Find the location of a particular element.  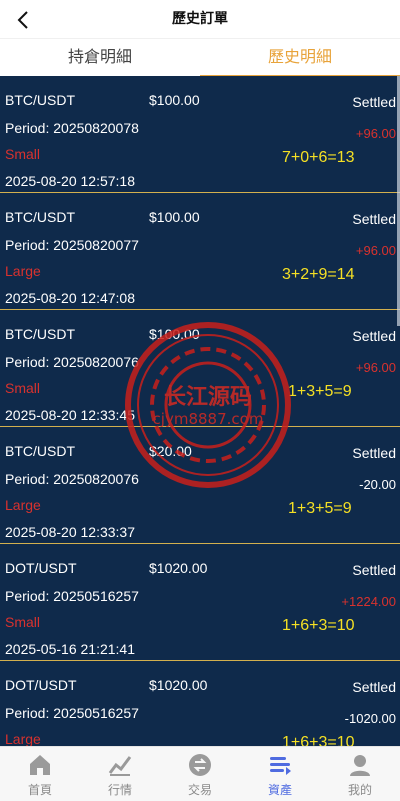

tabbar-assets: 資產 is located at coordinates (280, 774).